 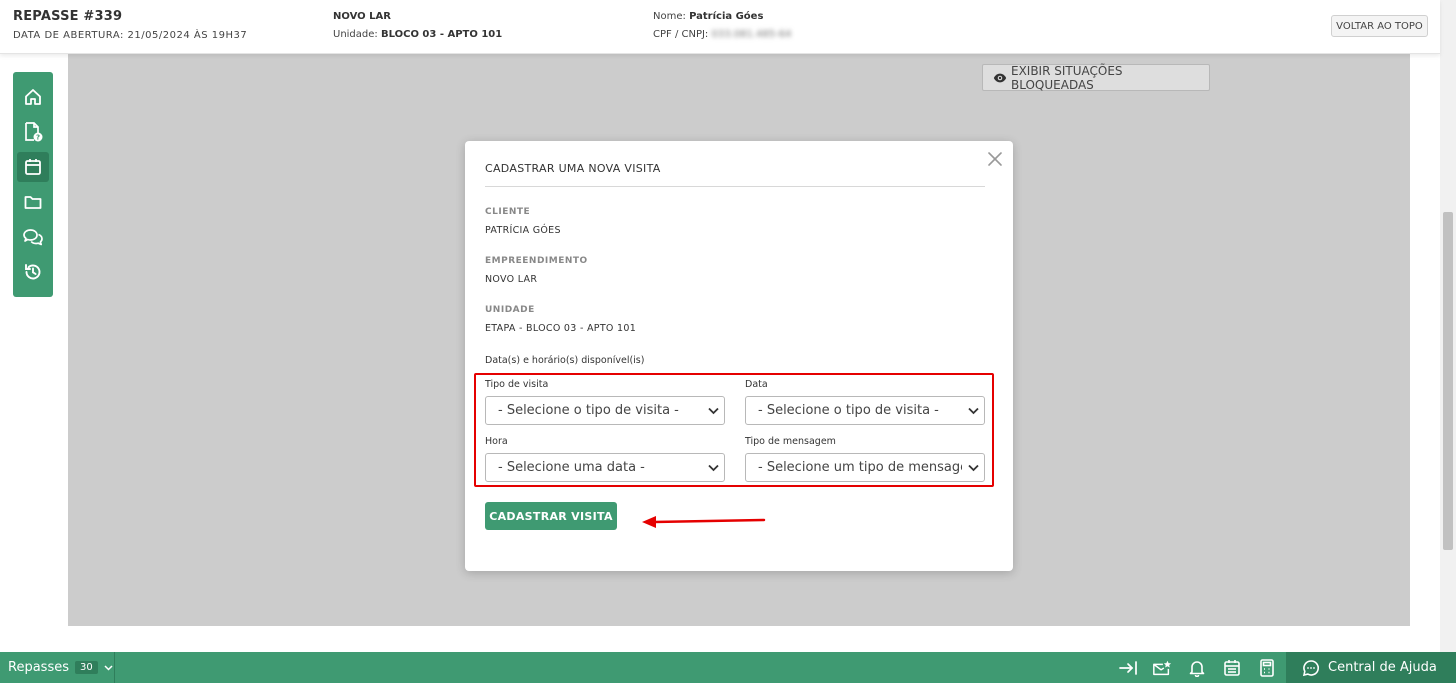 I want to click on help-center-label: Central de Ajuda, so click(x=1382, y=667).